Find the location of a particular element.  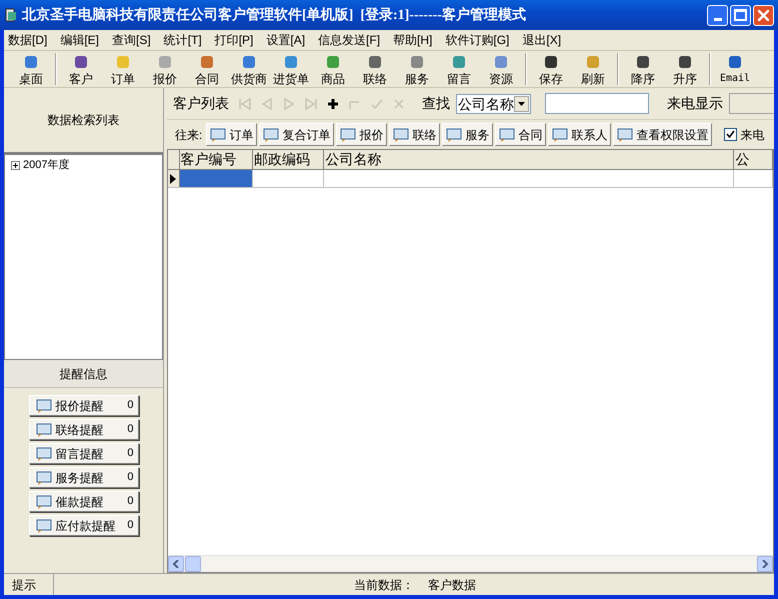

expander-icon is located at coordinates (15, 165).